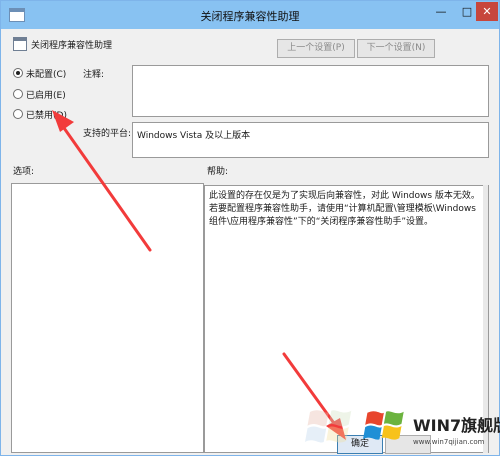 The width and height of the screenshot is (500, 456). I want to click on radio-not-configured: 未配置(C), so click(39, 73).